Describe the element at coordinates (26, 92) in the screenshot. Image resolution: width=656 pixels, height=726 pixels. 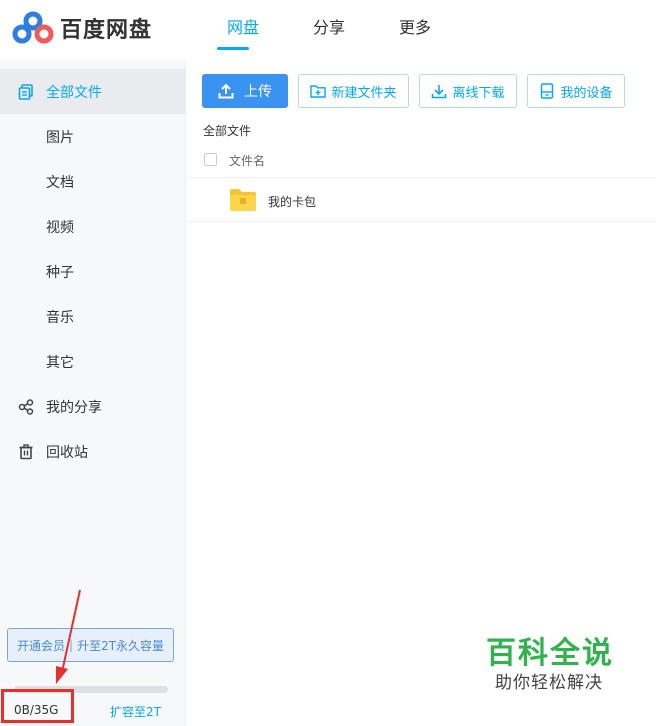
I see `files-icon` at that location.